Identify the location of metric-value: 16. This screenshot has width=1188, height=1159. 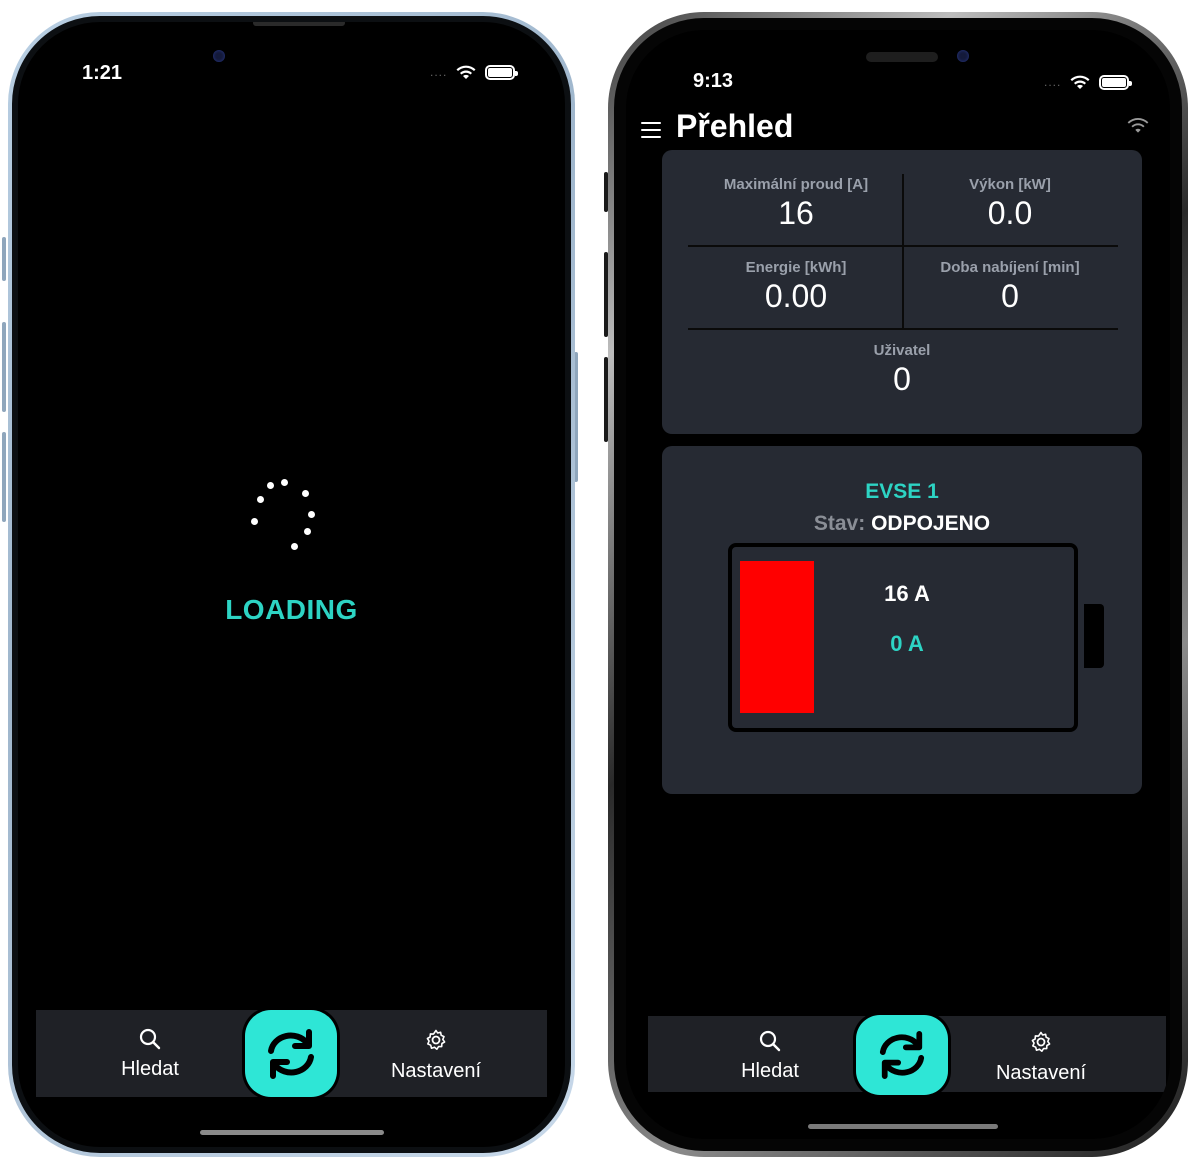
(796, 213).